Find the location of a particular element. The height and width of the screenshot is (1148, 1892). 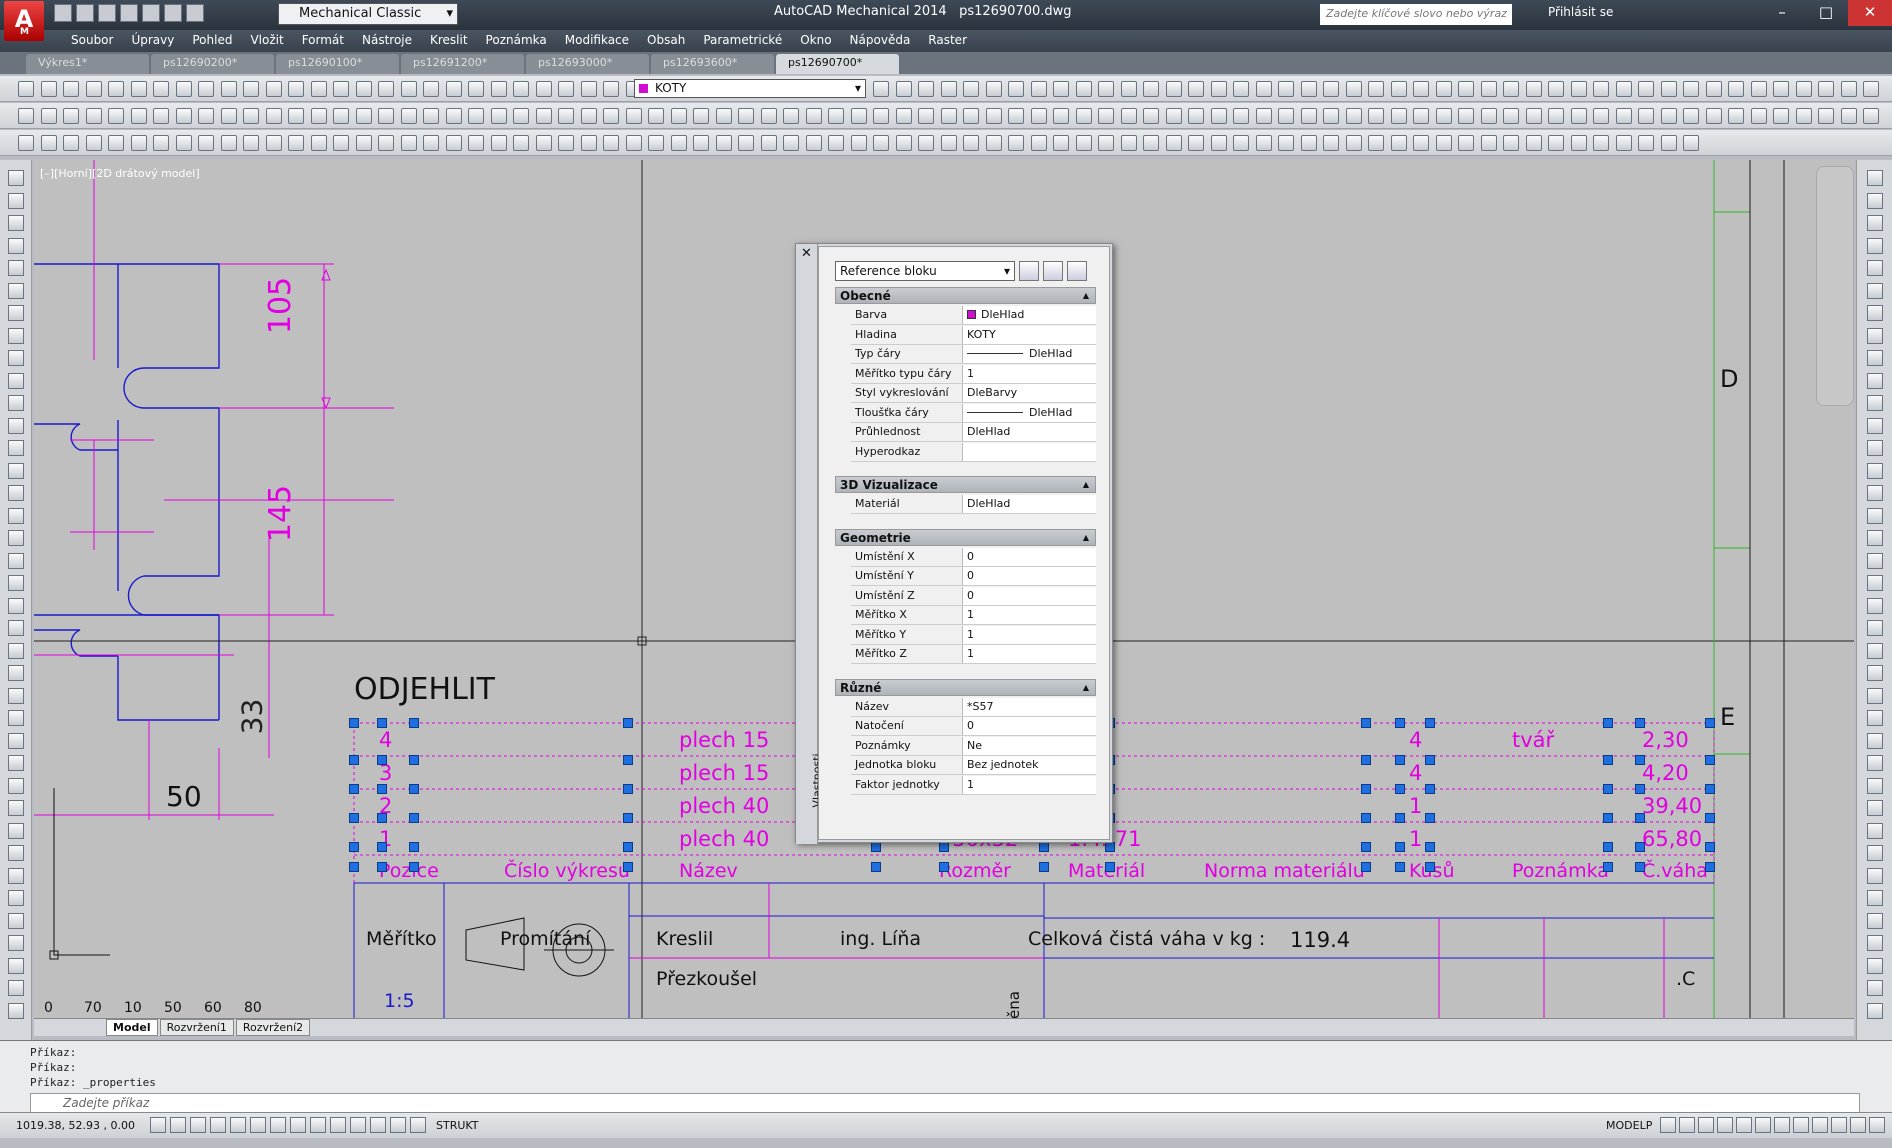

menu-item-8: Modifikace is located at coordinates (597, 41).